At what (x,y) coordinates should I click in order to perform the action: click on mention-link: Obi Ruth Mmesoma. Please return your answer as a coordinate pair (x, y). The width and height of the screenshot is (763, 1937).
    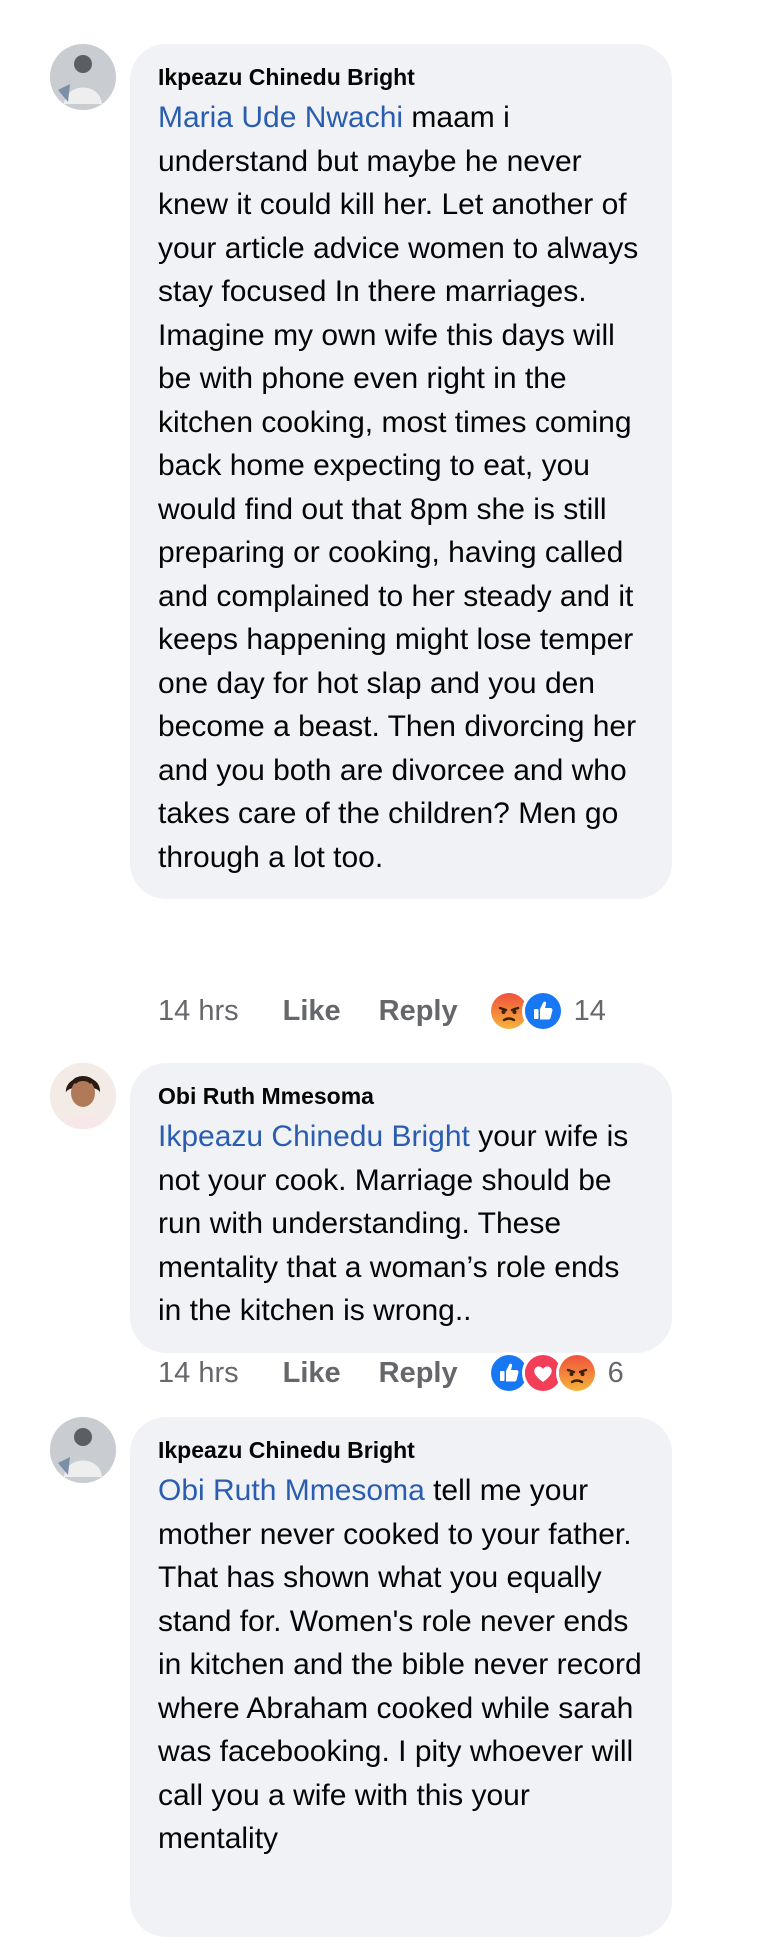
    Looking at the image, I should click on (291, 1490).